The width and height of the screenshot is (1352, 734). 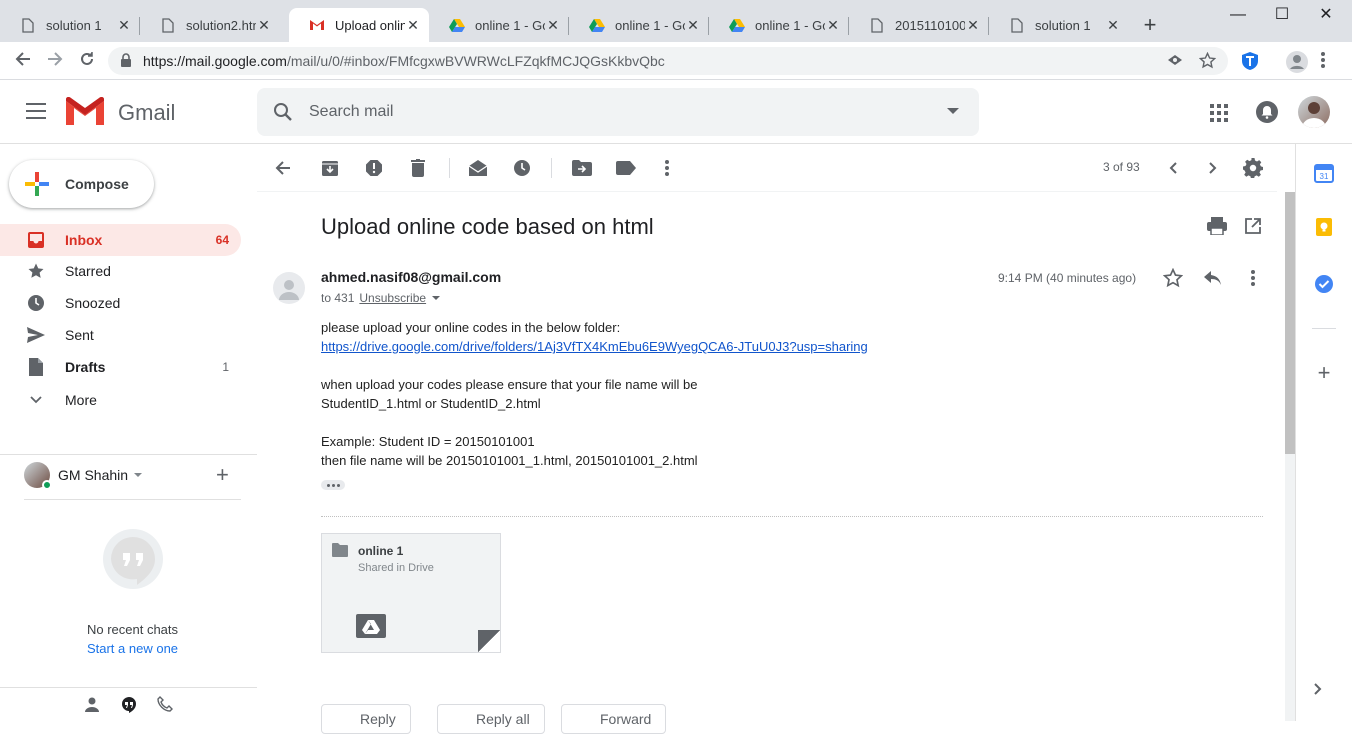 What do you see at coordinates (1326, 16) in the screenshot?
I see `close-window-button: ✕` at bounding box center [1326, 16].